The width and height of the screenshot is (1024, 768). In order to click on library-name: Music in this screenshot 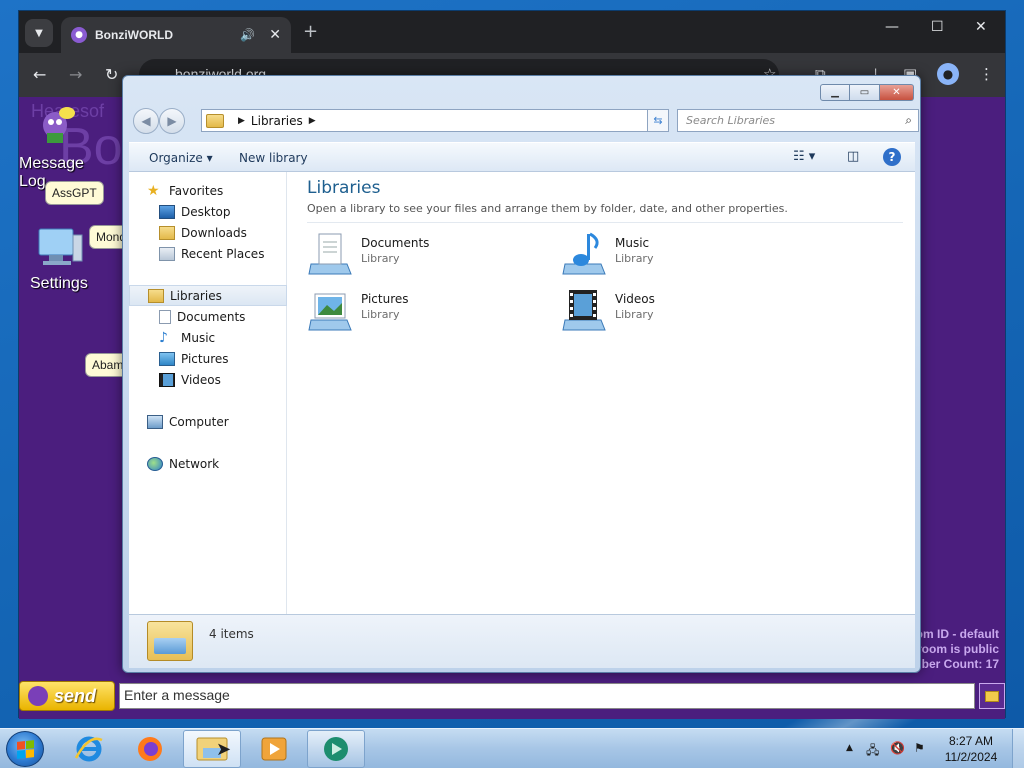, I will do `click(632, 243)`.